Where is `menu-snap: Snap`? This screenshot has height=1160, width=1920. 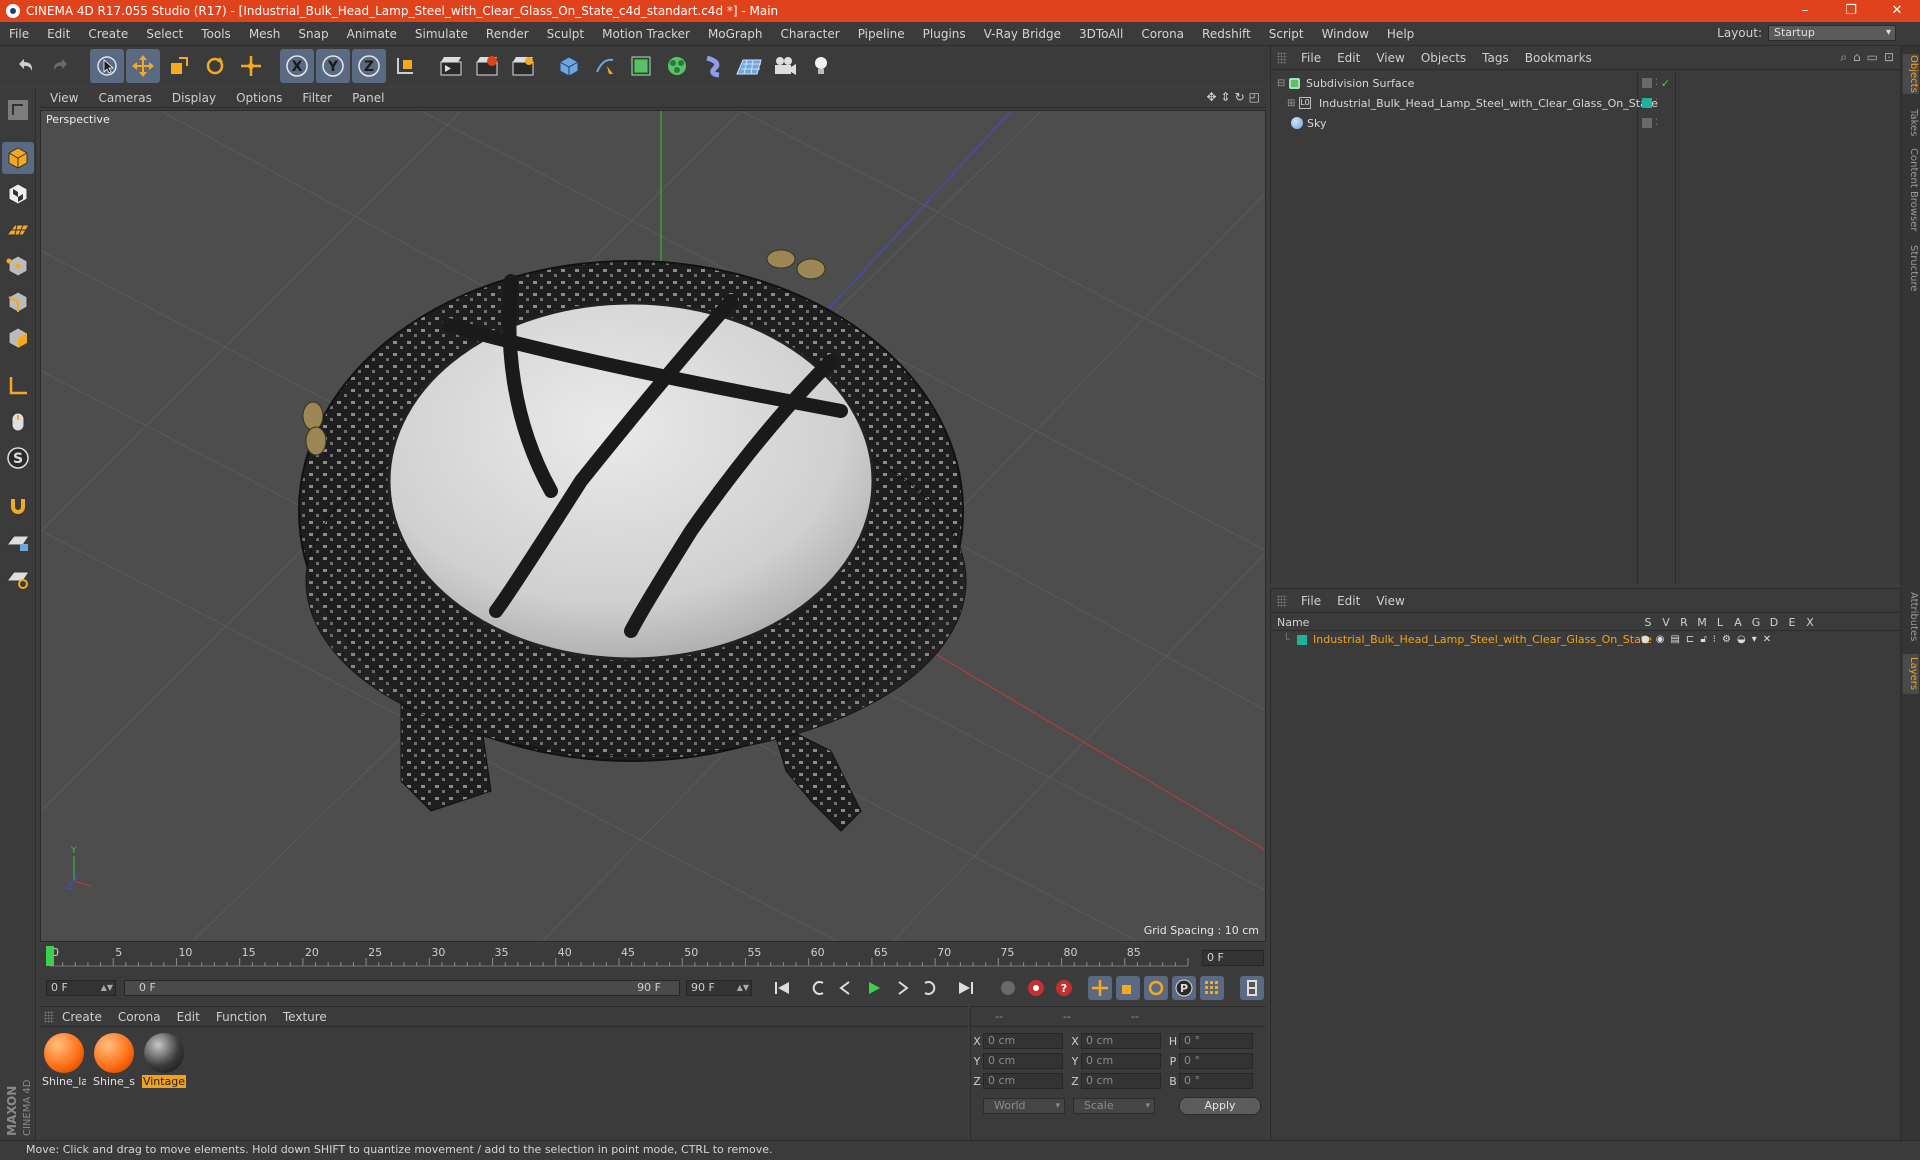 menu-snap: Snap is located at coordinates (313, 34).